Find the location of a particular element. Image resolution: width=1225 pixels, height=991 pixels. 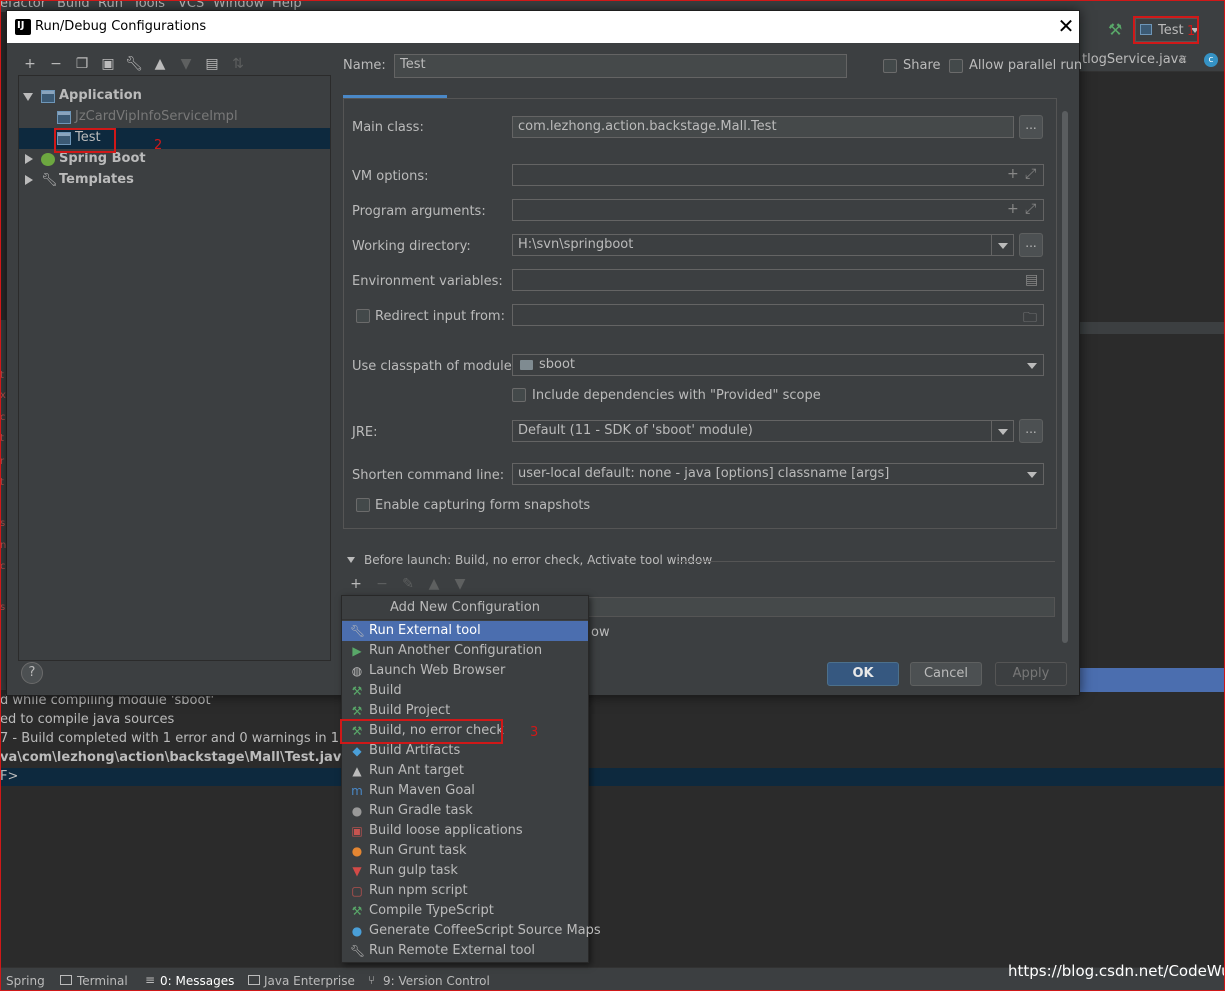

apply-button: Apply is located at coordinates (1031, 674).